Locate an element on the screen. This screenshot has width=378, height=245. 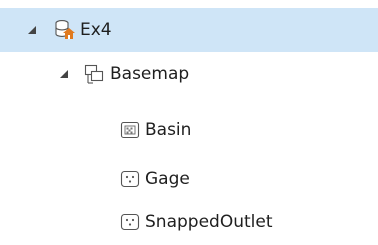
tree-node-label: Basemap is located at coordinates (150, 74).